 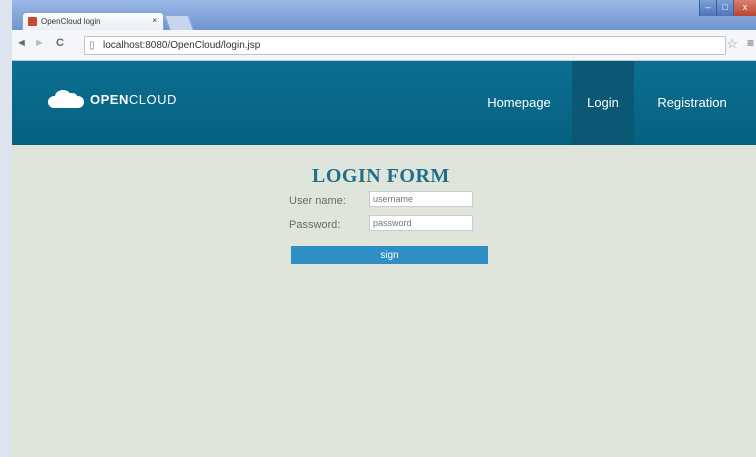 What do you see at coordinates (750, 43) in the screenshot?
I see `browser-menu-icon: ≡` at bounding box center [750, 43].